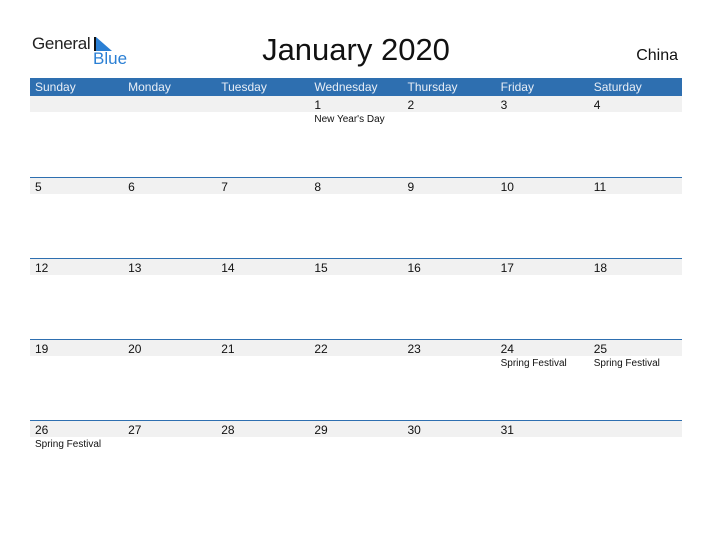 This screenshot has width=712, height=550. I want to click on day-cell: 7, so click(262, 217).